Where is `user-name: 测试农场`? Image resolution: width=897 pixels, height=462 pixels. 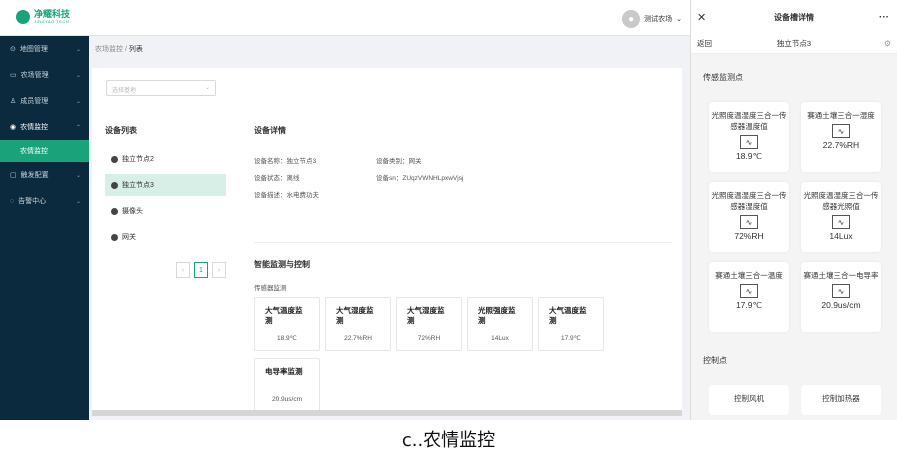
user-name: 测试农场 is located at coordinates (658, 19).